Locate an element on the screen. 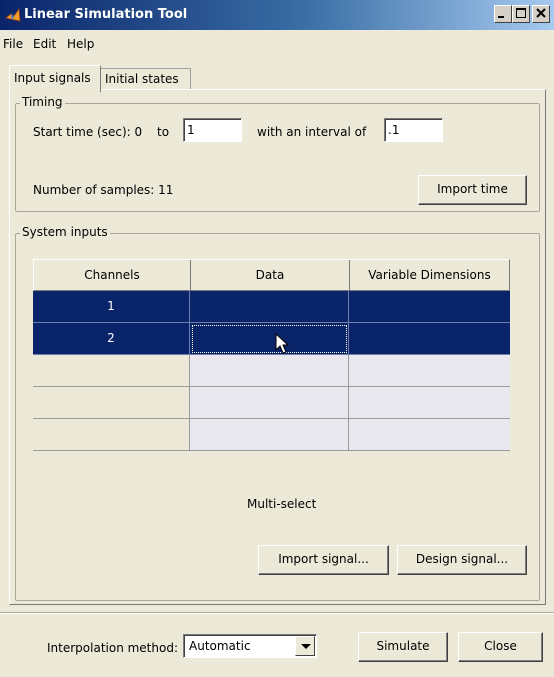 This screenshot has width=554, height=677. interpolation-select: Automatic is located at coordinates (250, 646).